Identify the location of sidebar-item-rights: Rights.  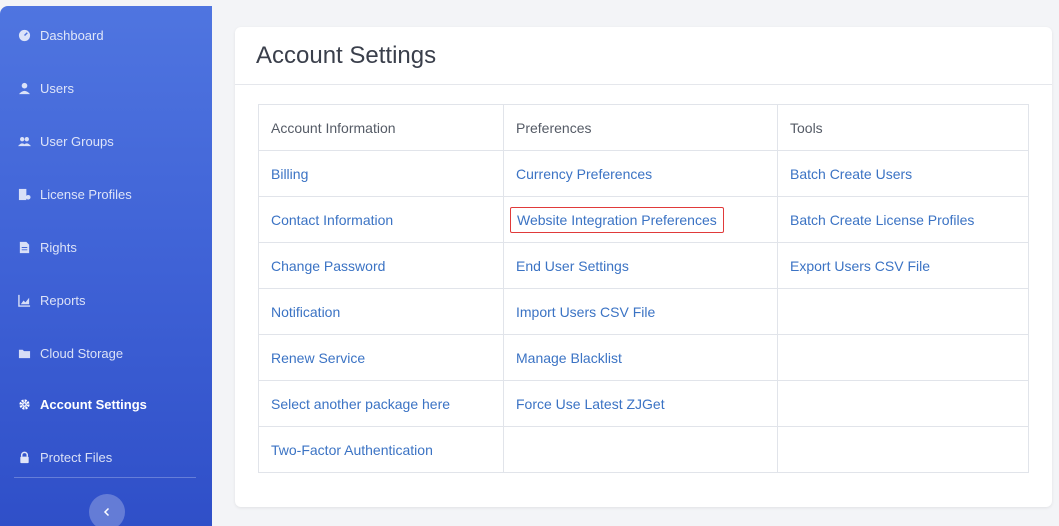
(47, 247).